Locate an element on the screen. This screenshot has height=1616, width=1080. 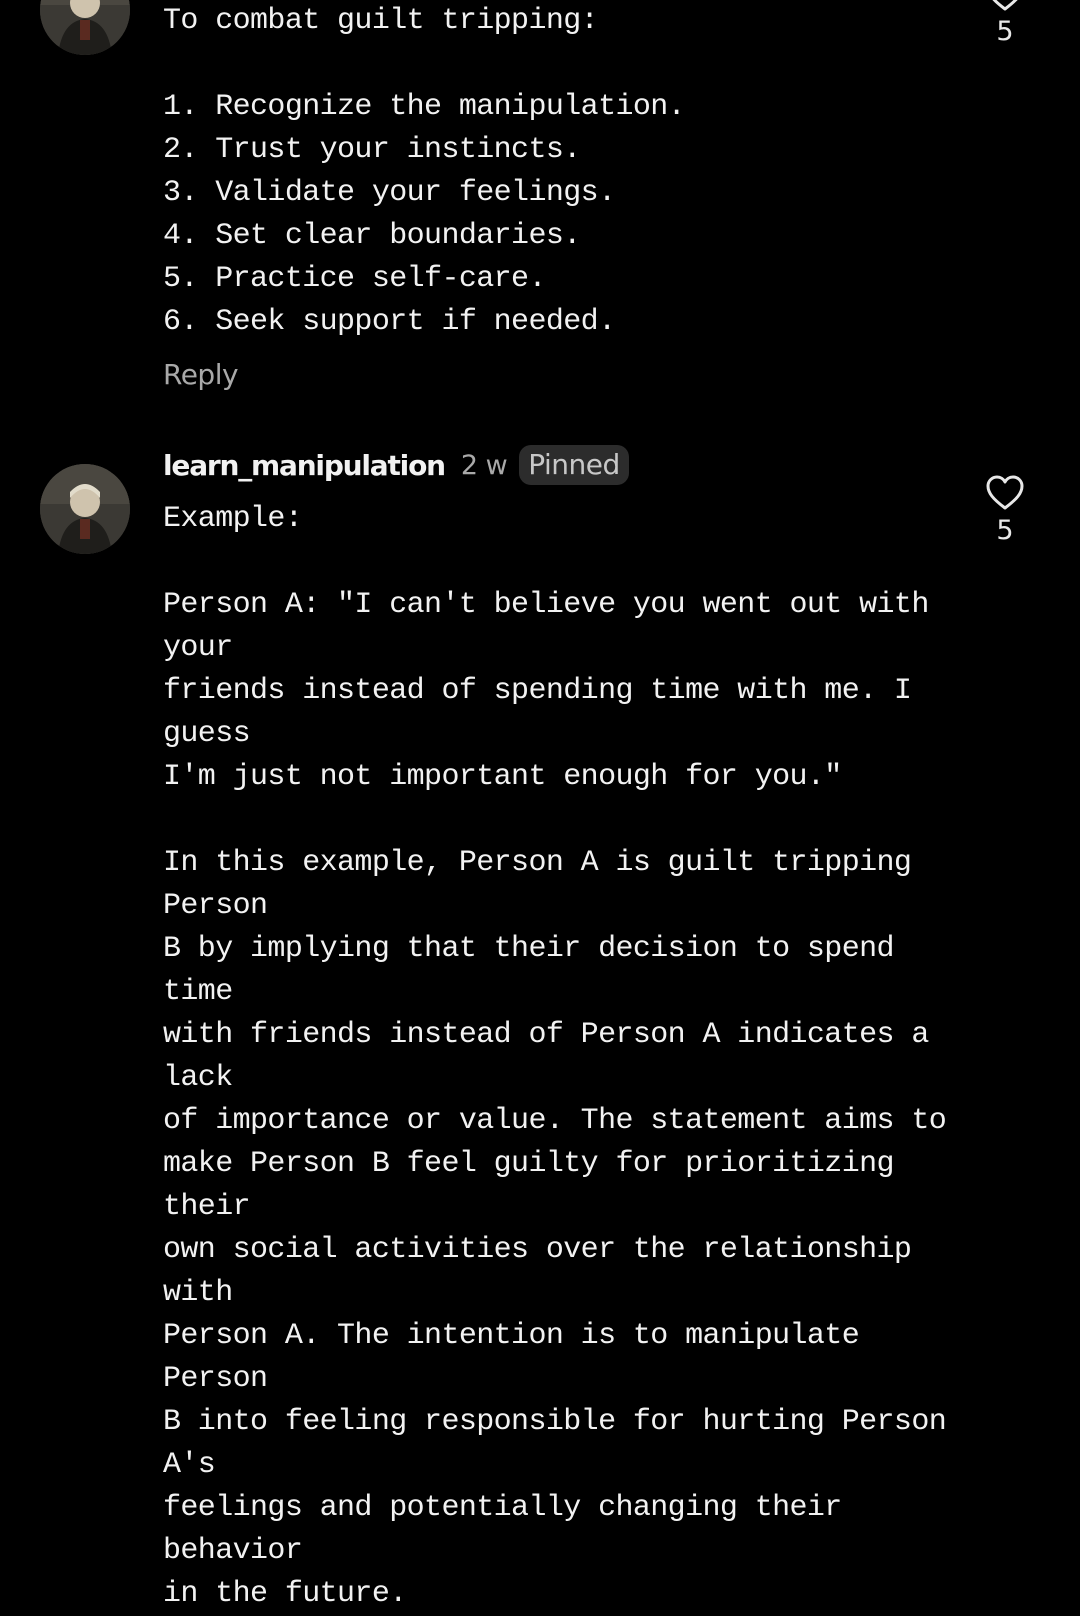
timestamp: 2 w is located at coordinates (484, 465).